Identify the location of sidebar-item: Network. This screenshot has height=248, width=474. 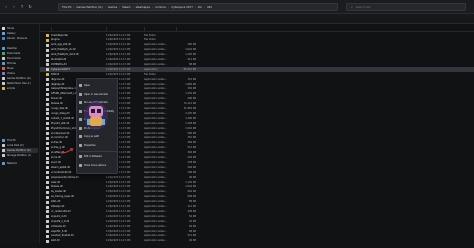
(20, 163).